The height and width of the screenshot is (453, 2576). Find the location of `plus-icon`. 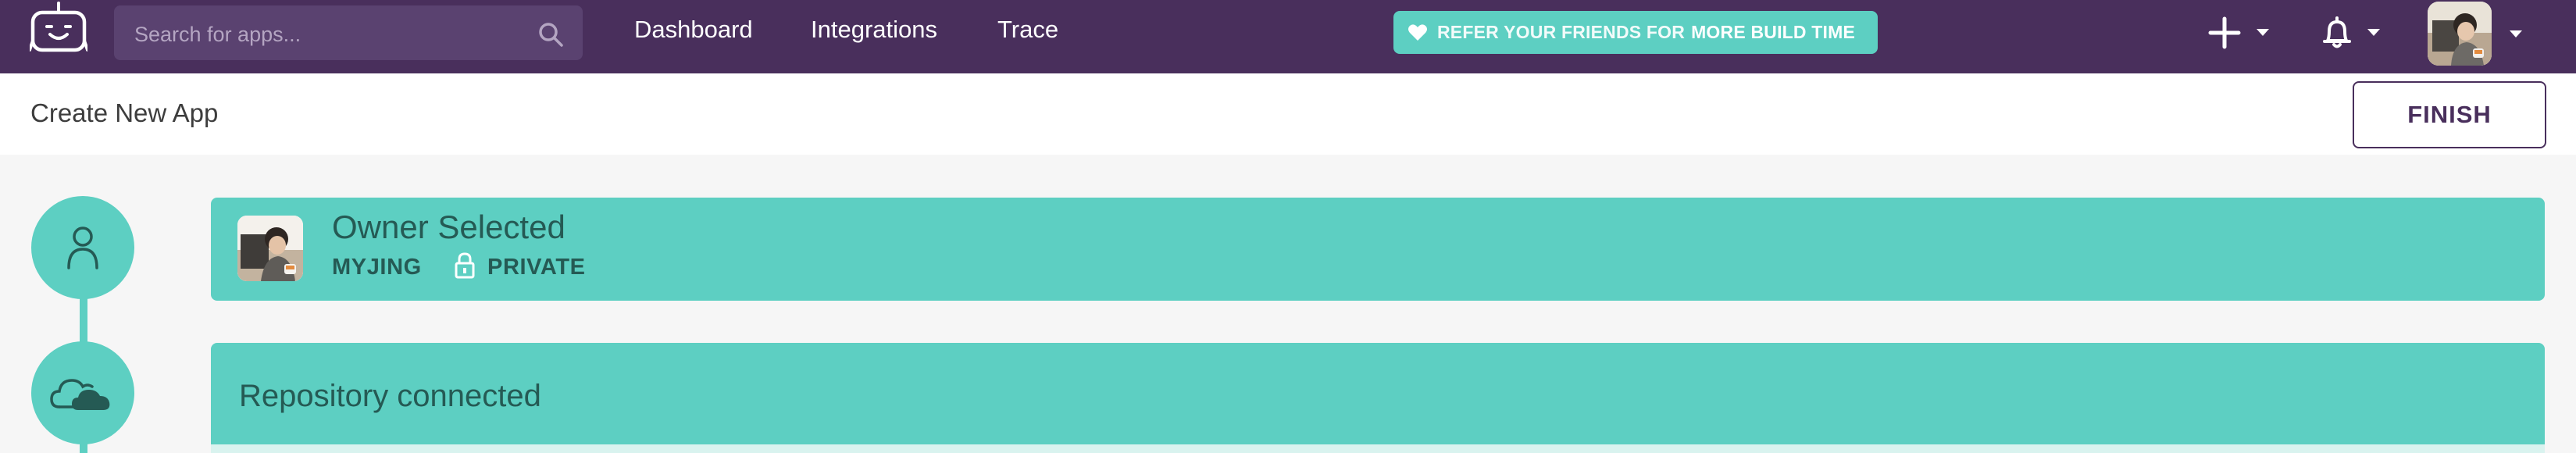

plus-icon is located at coordinates (2224, 32).